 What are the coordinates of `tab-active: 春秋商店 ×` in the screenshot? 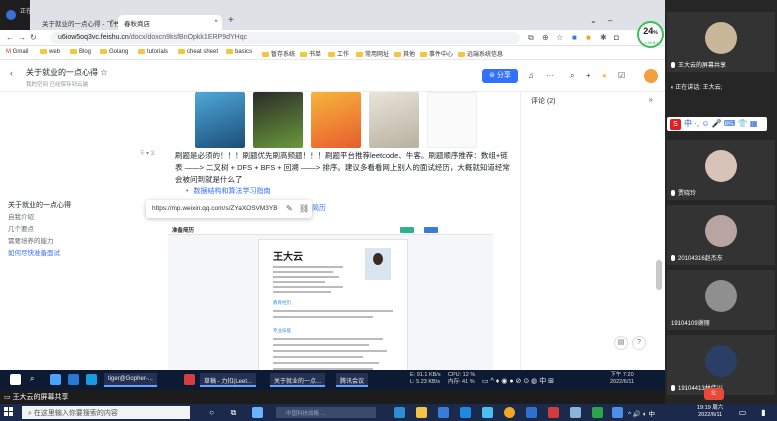 It's located at (170, 22).